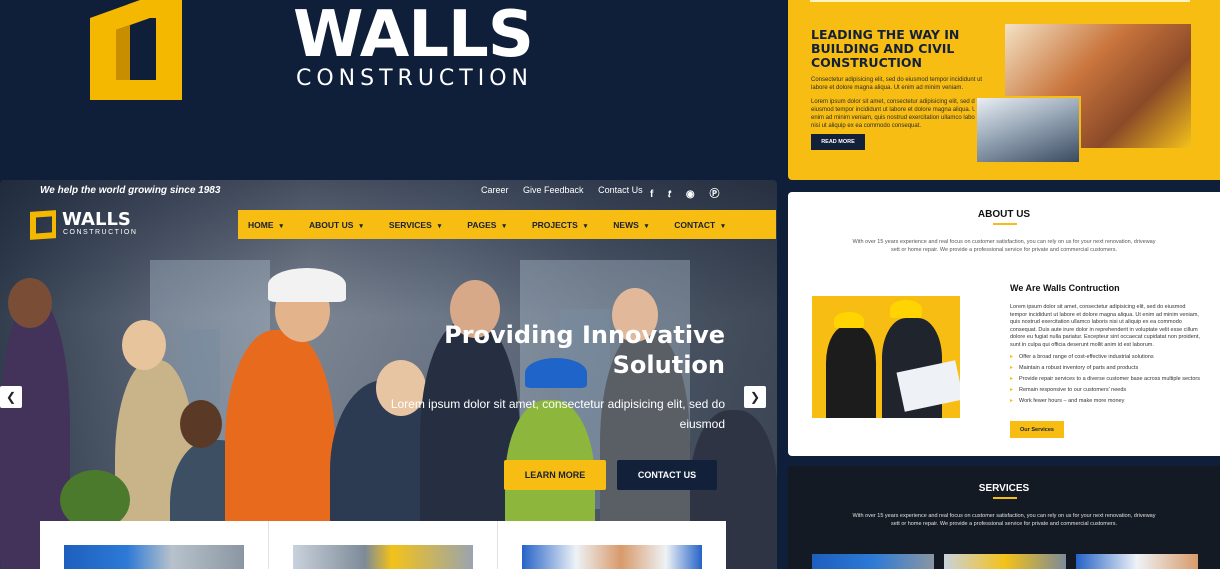  I want to click on nav-pages: PAGES ▾, so click(486, 225).